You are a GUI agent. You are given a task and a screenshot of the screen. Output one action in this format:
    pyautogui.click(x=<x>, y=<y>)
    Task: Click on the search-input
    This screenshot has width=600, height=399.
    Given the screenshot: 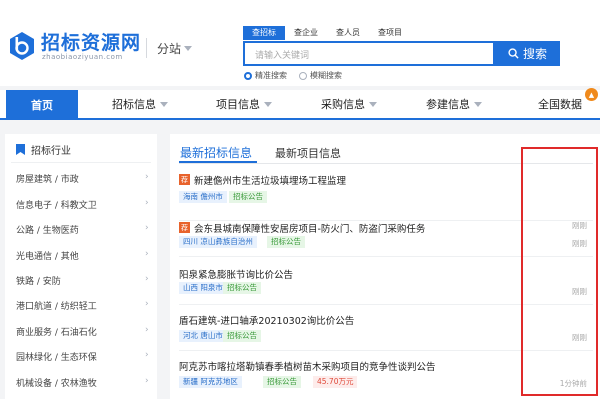 What is the action you would take?
    pyautogui.click(x=369, y=56)
    